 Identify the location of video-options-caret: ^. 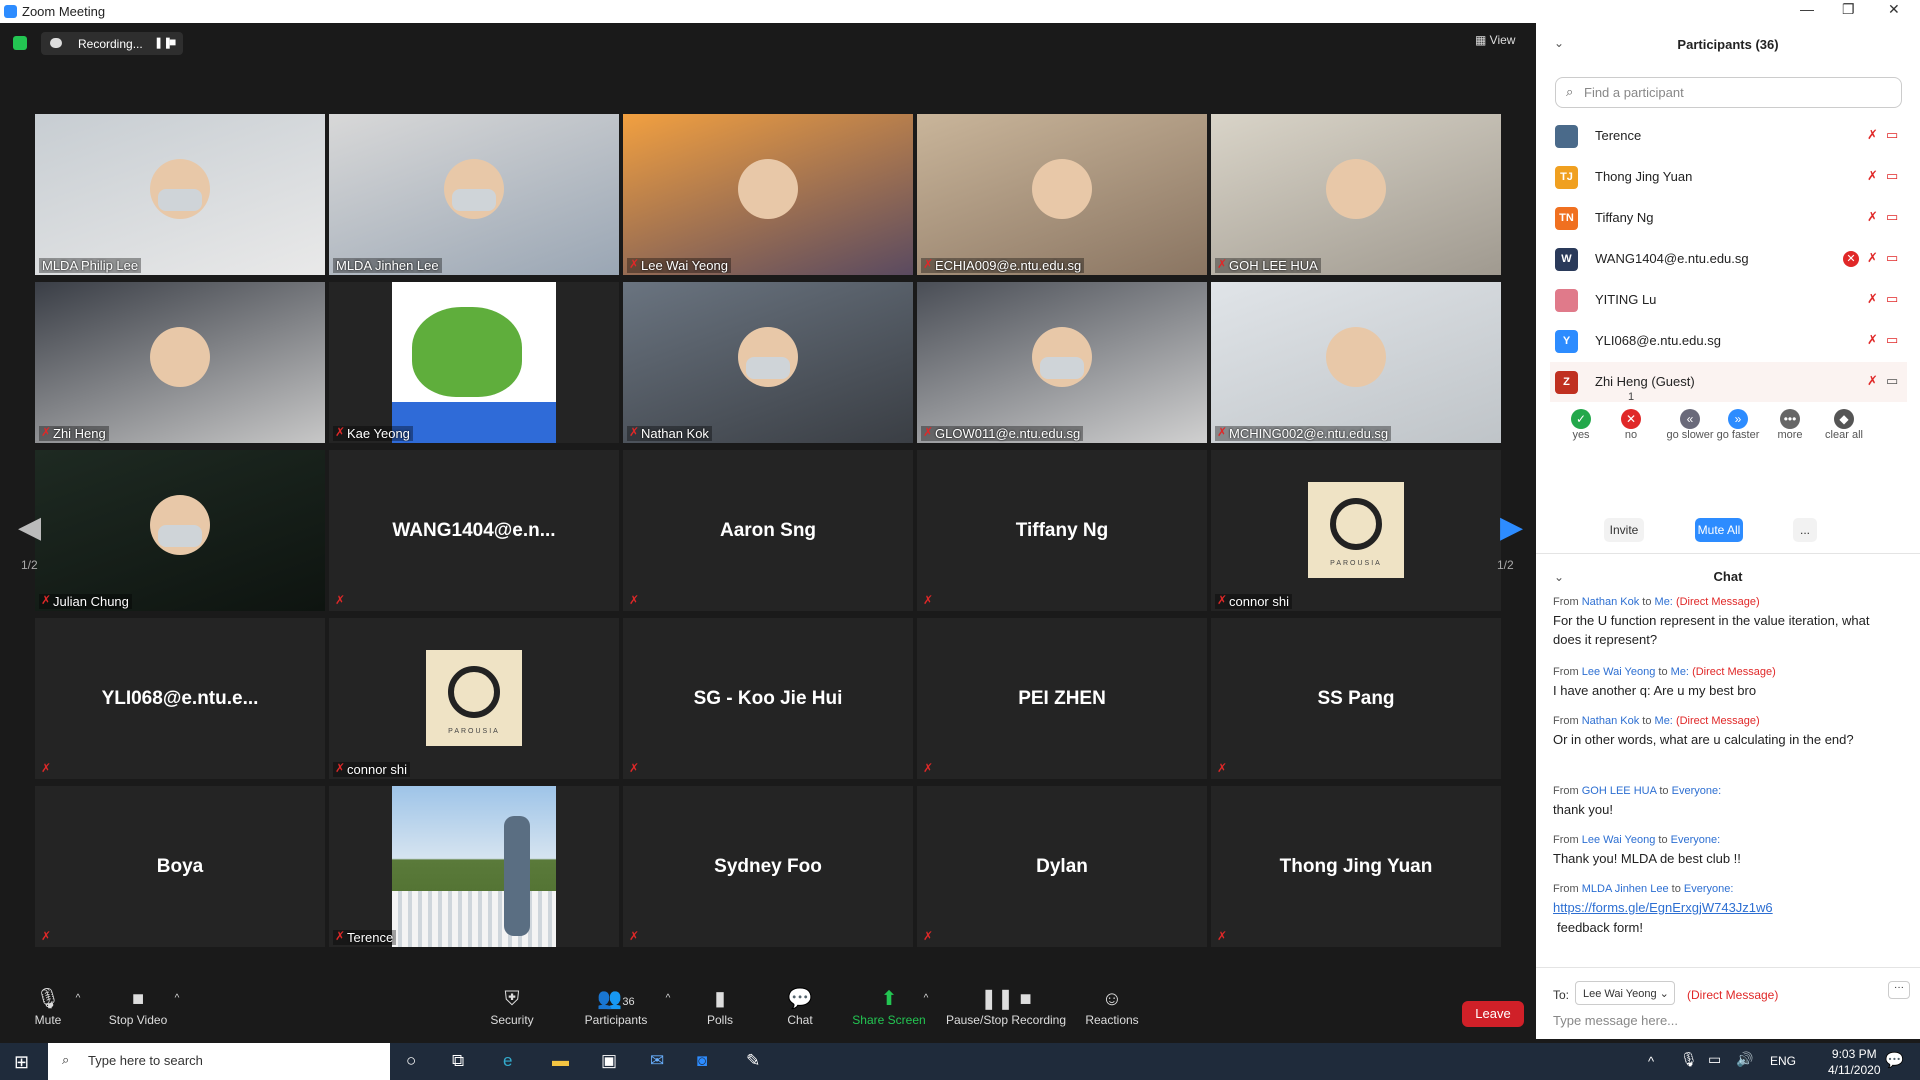
(177, 998).